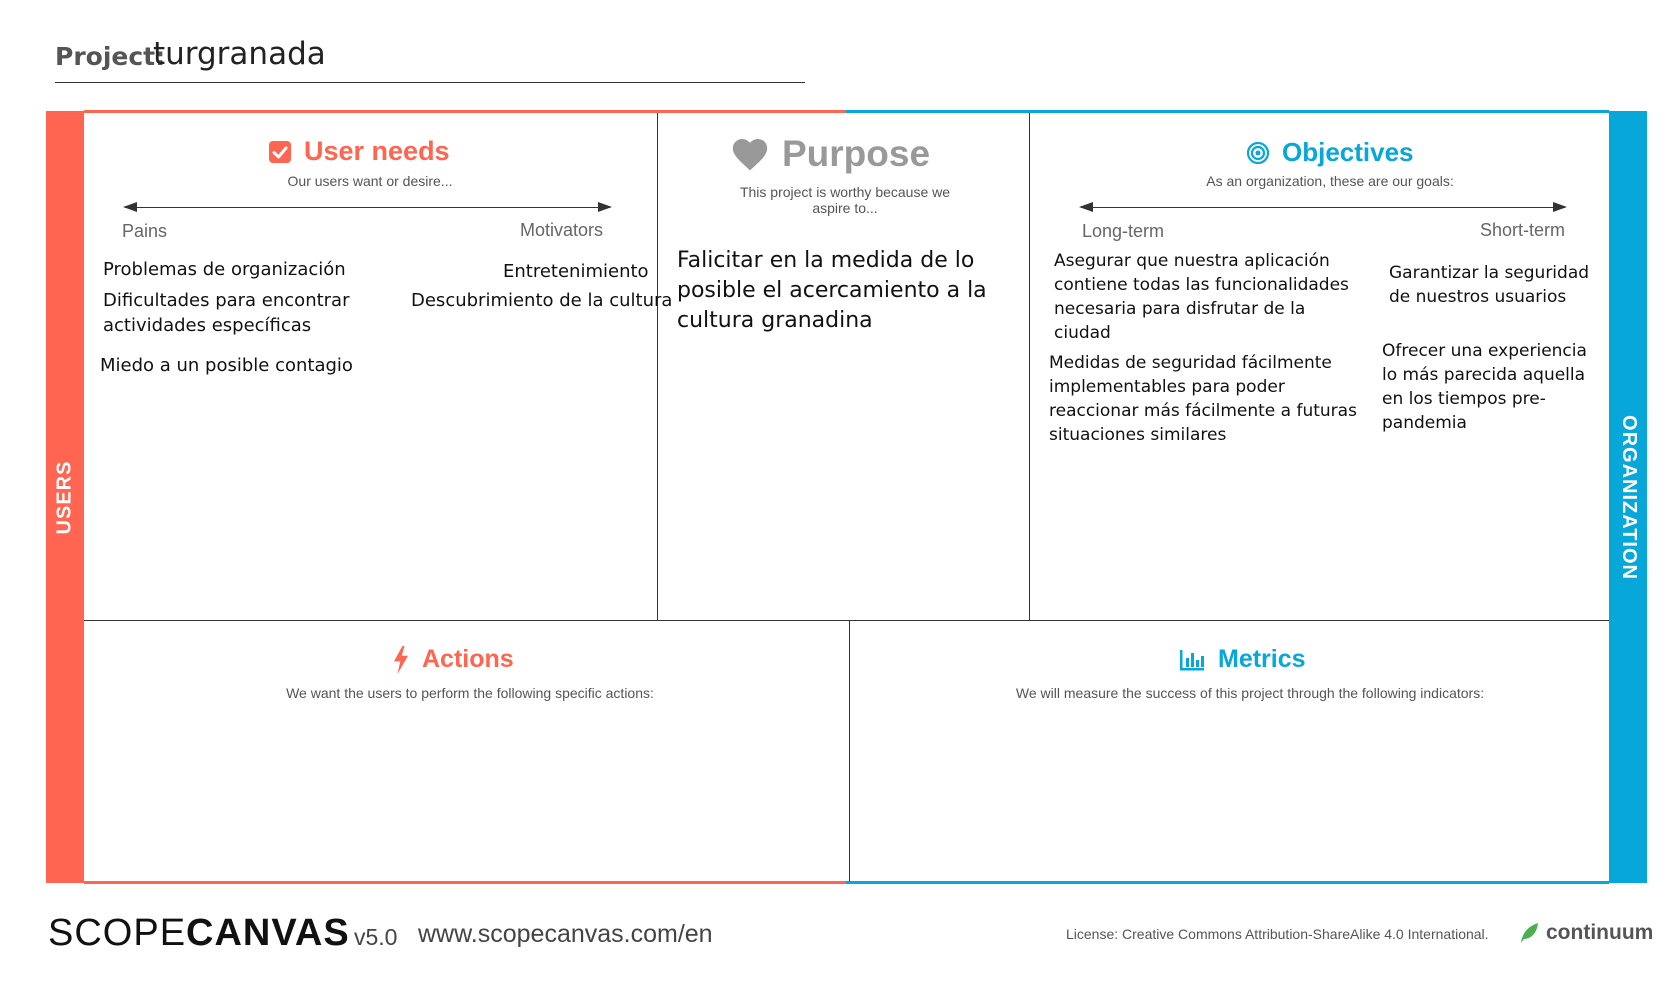 This screenshot has width=1677, height=984. I want to click on actions-title: Actions, so click(468, 659).